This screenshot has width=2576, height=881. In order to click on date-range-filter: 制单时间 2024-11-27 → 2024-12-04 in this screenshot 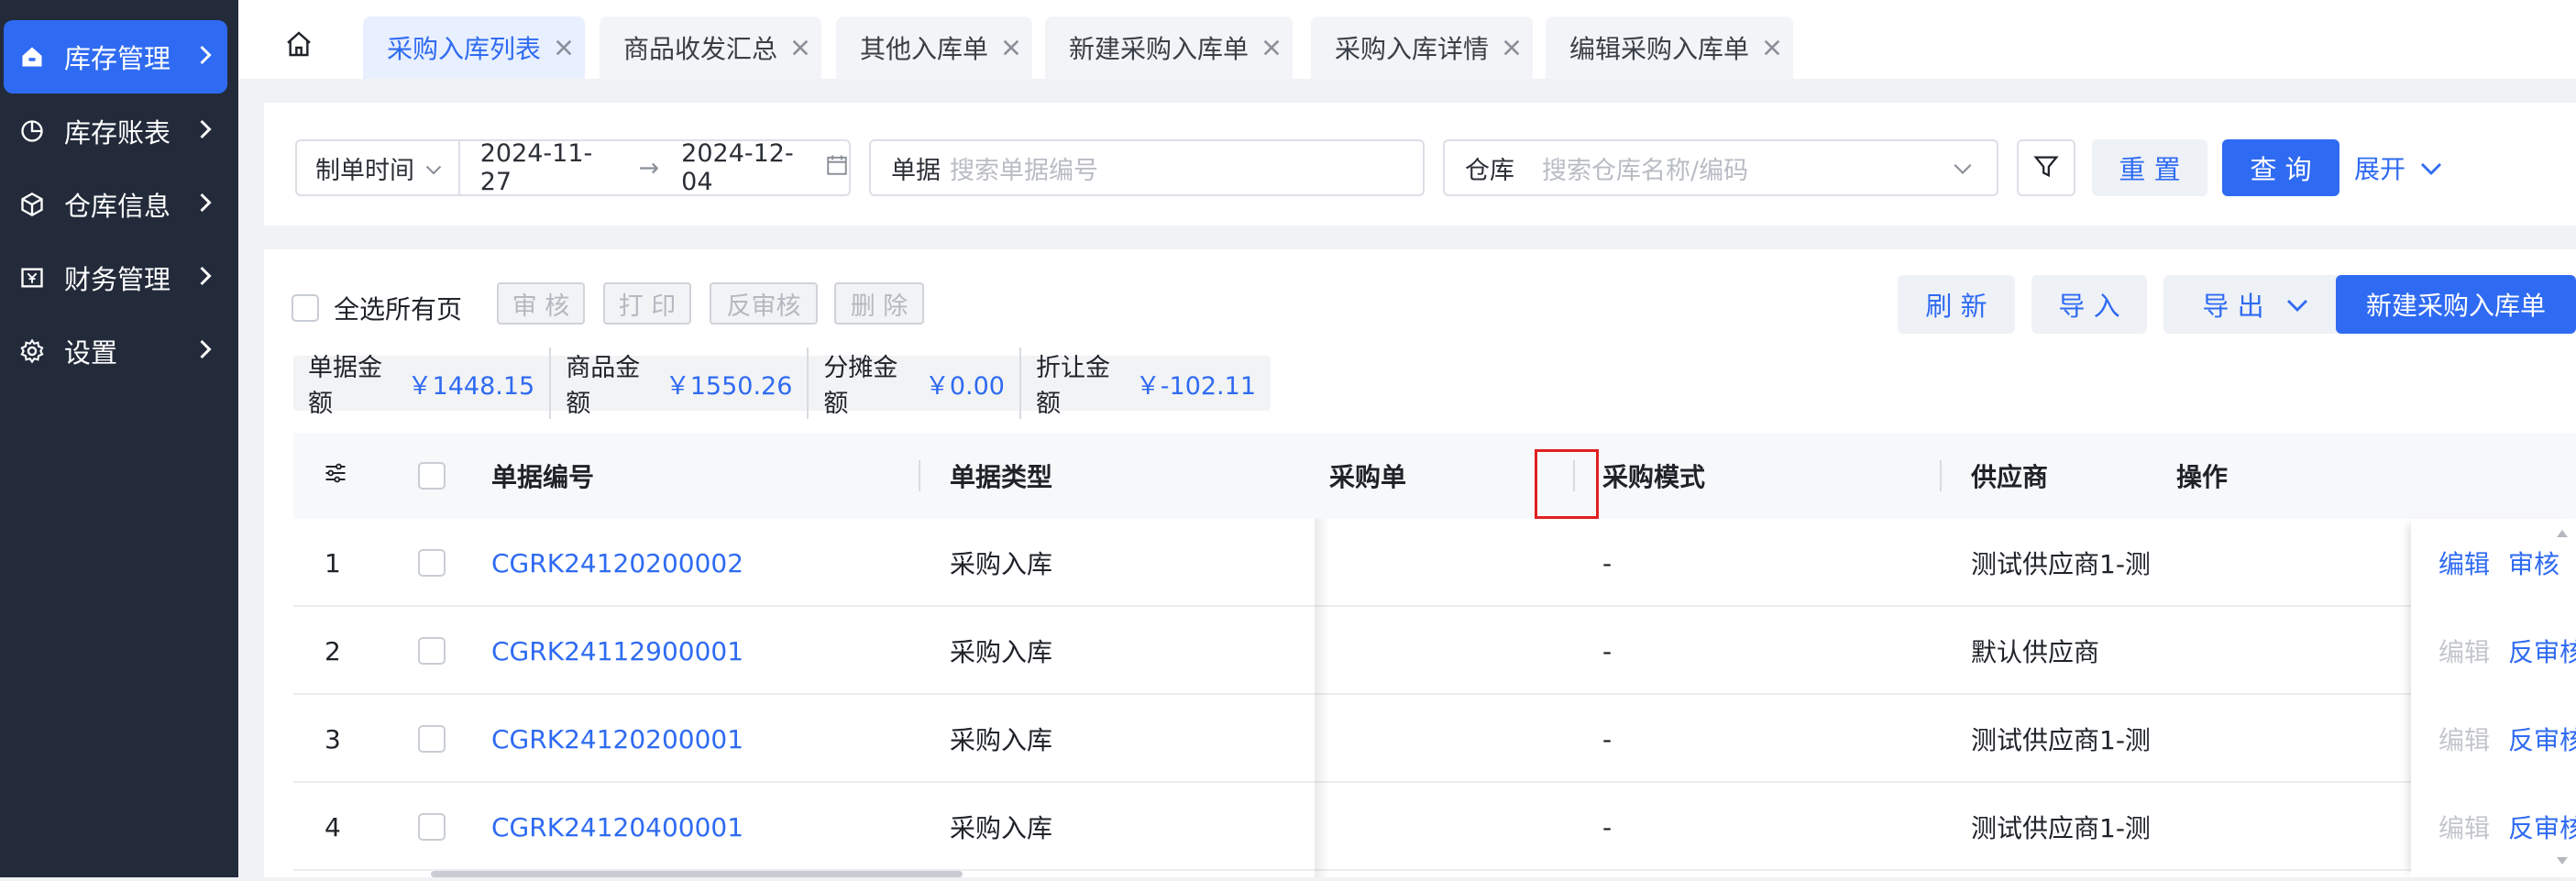, I will do `click(573, 167)`.